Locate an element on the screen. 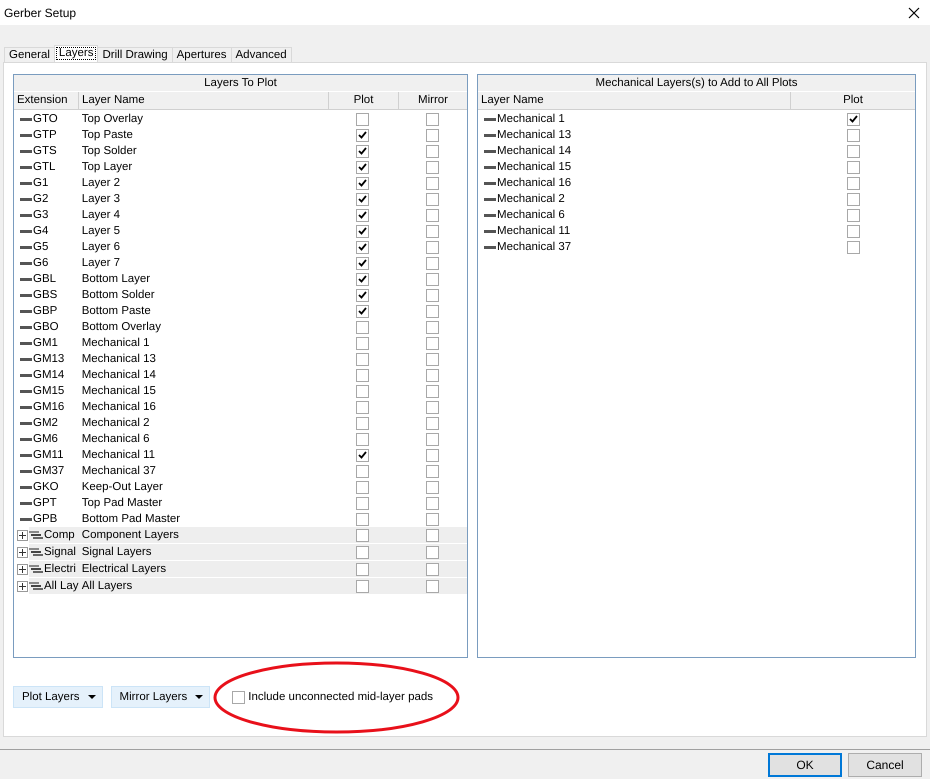 The height and width of the screenshot is (779, 930). column-header: Extension is located at coordinates (46, 100).